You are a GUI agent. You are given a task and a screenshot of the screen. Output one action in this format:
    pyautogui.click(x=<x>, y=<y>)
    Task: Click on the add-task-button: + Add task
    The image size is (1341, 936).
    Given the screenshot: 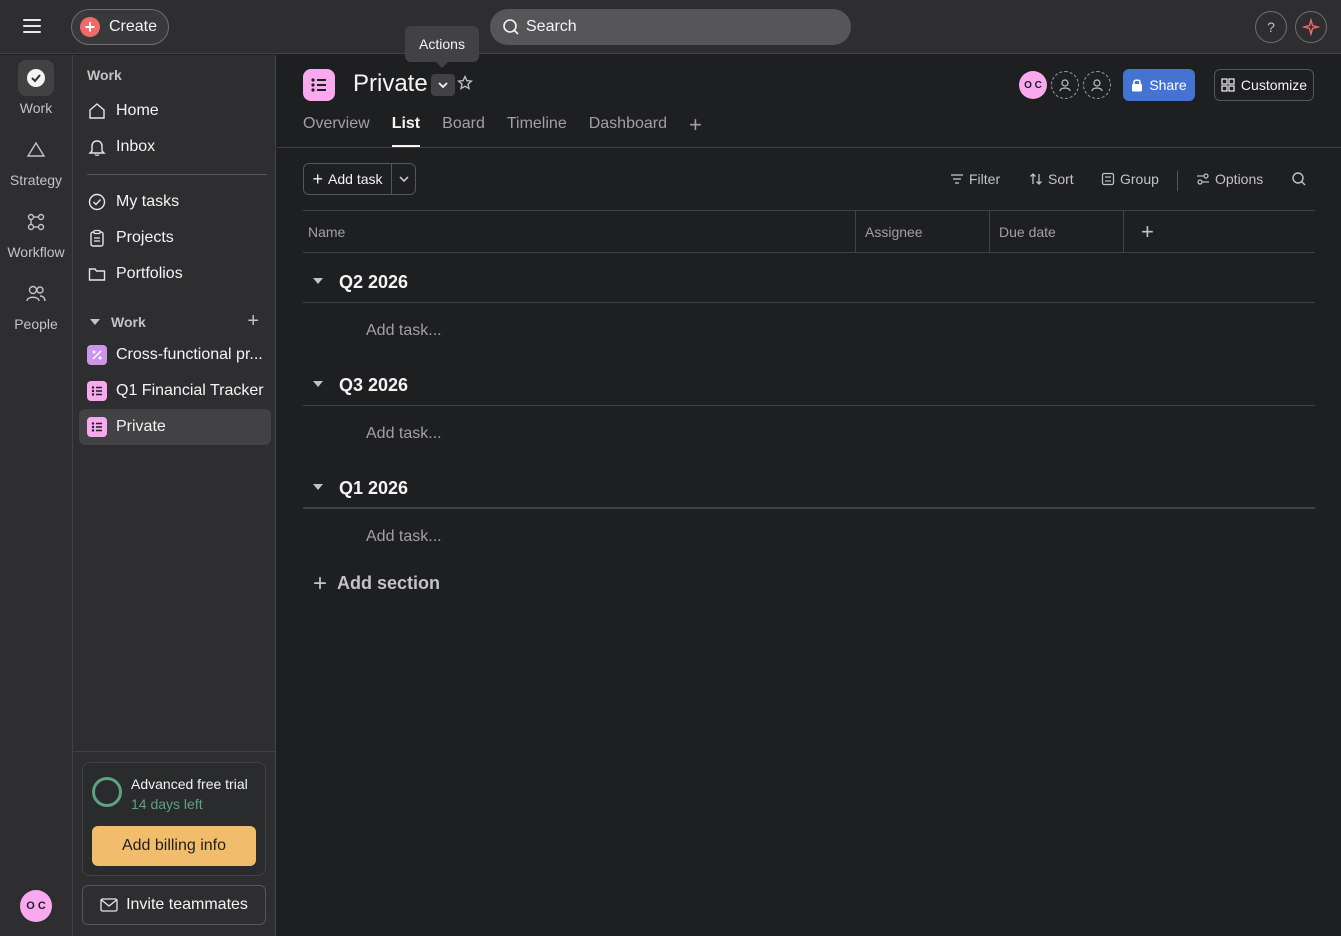 What is the action you would take?
    pyautogui.click(x=348, y=179)
    